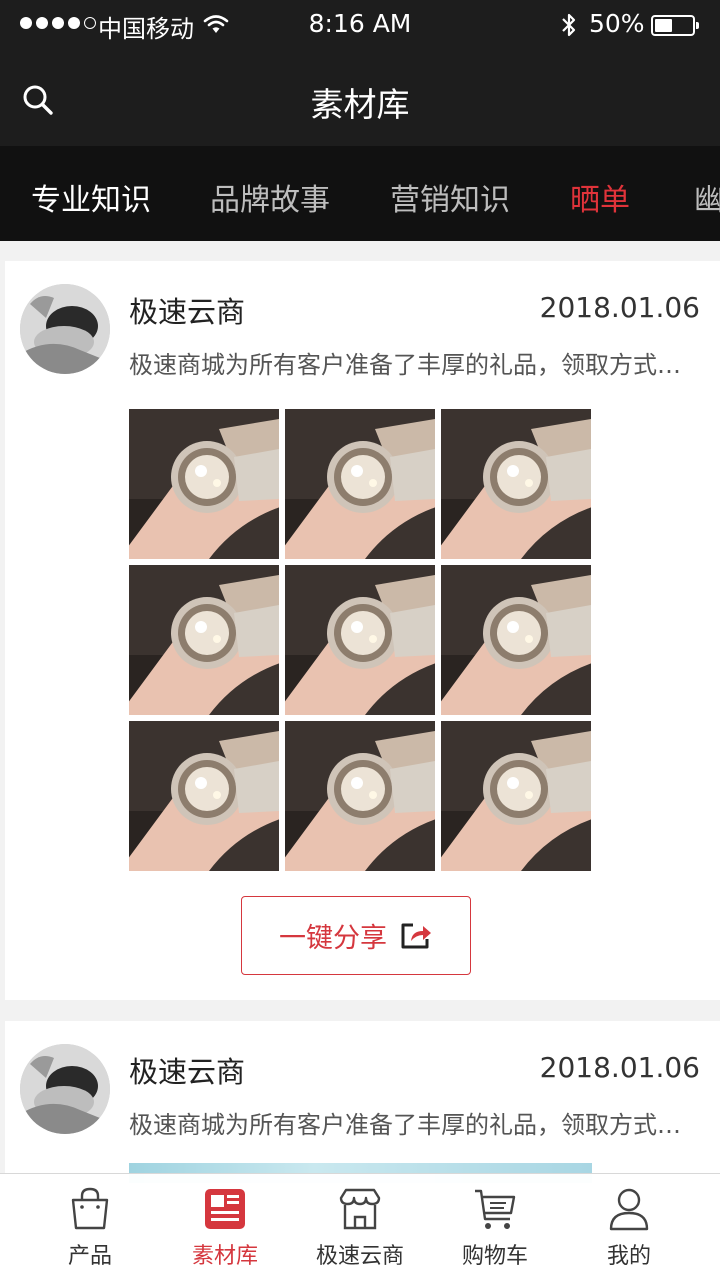 The height and width of the screenshot is (1280, 720). Describe the element at coordinates (360, 104) in the screenshot. I see `page-title: 素材库` at that location.